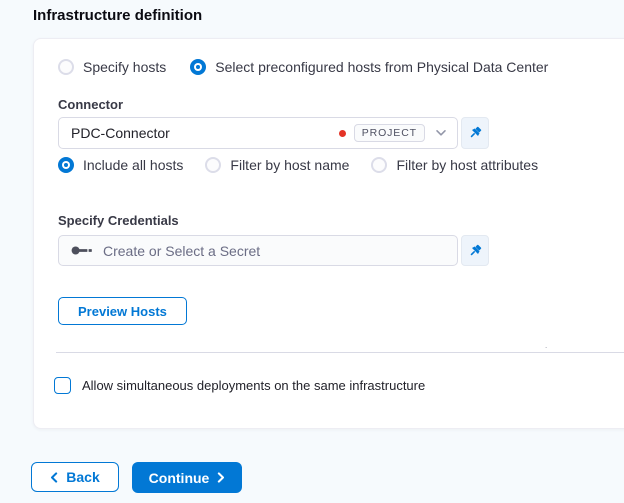 This screenshot has height=503, width=624. Describe the element at coordinates (290, 165) in the screenshot. I see `radio-option-label: Filter by host name` at that location.